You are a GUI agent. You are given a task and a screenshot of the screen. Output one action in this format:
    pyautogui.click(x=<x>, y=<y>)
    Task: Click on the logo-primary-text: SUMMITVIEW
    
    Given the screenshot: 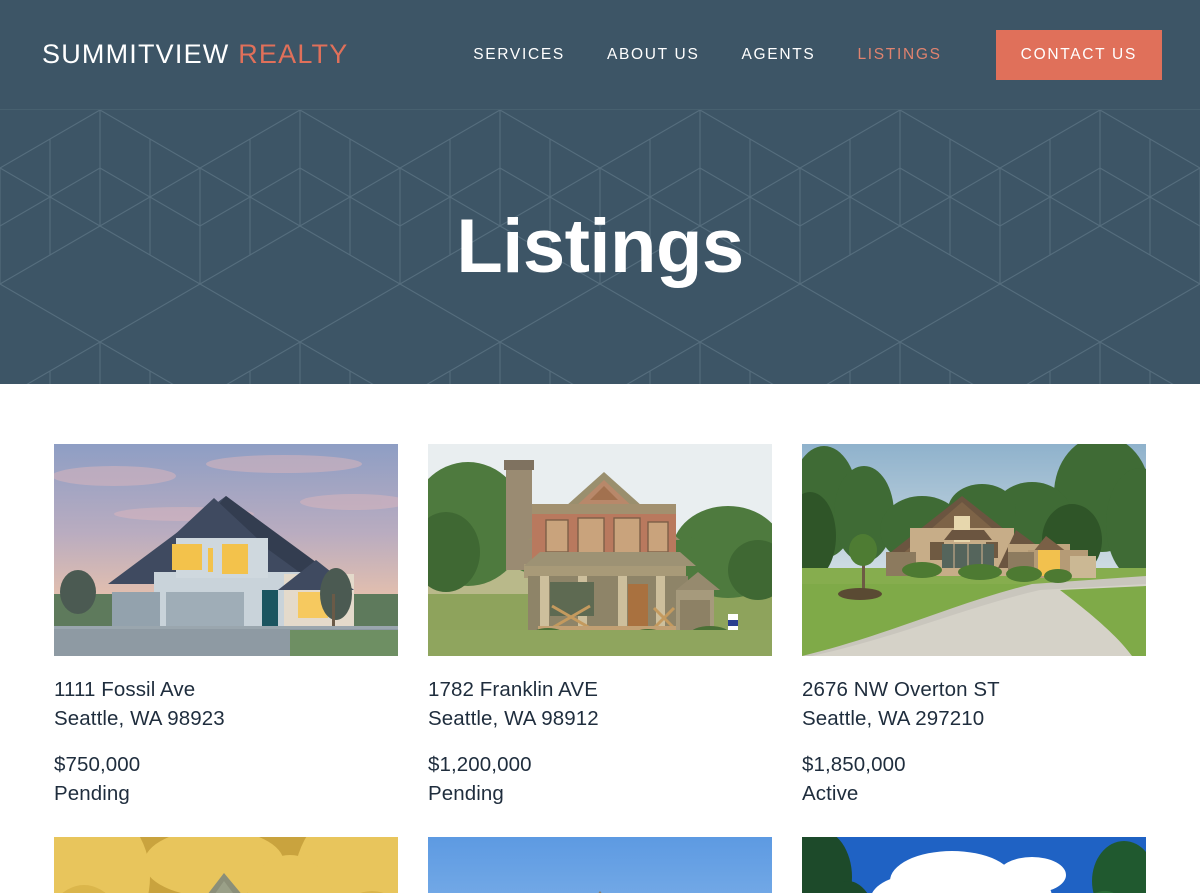 What is the action you would take?
    pyautogui.click(x=136, y=54)
    